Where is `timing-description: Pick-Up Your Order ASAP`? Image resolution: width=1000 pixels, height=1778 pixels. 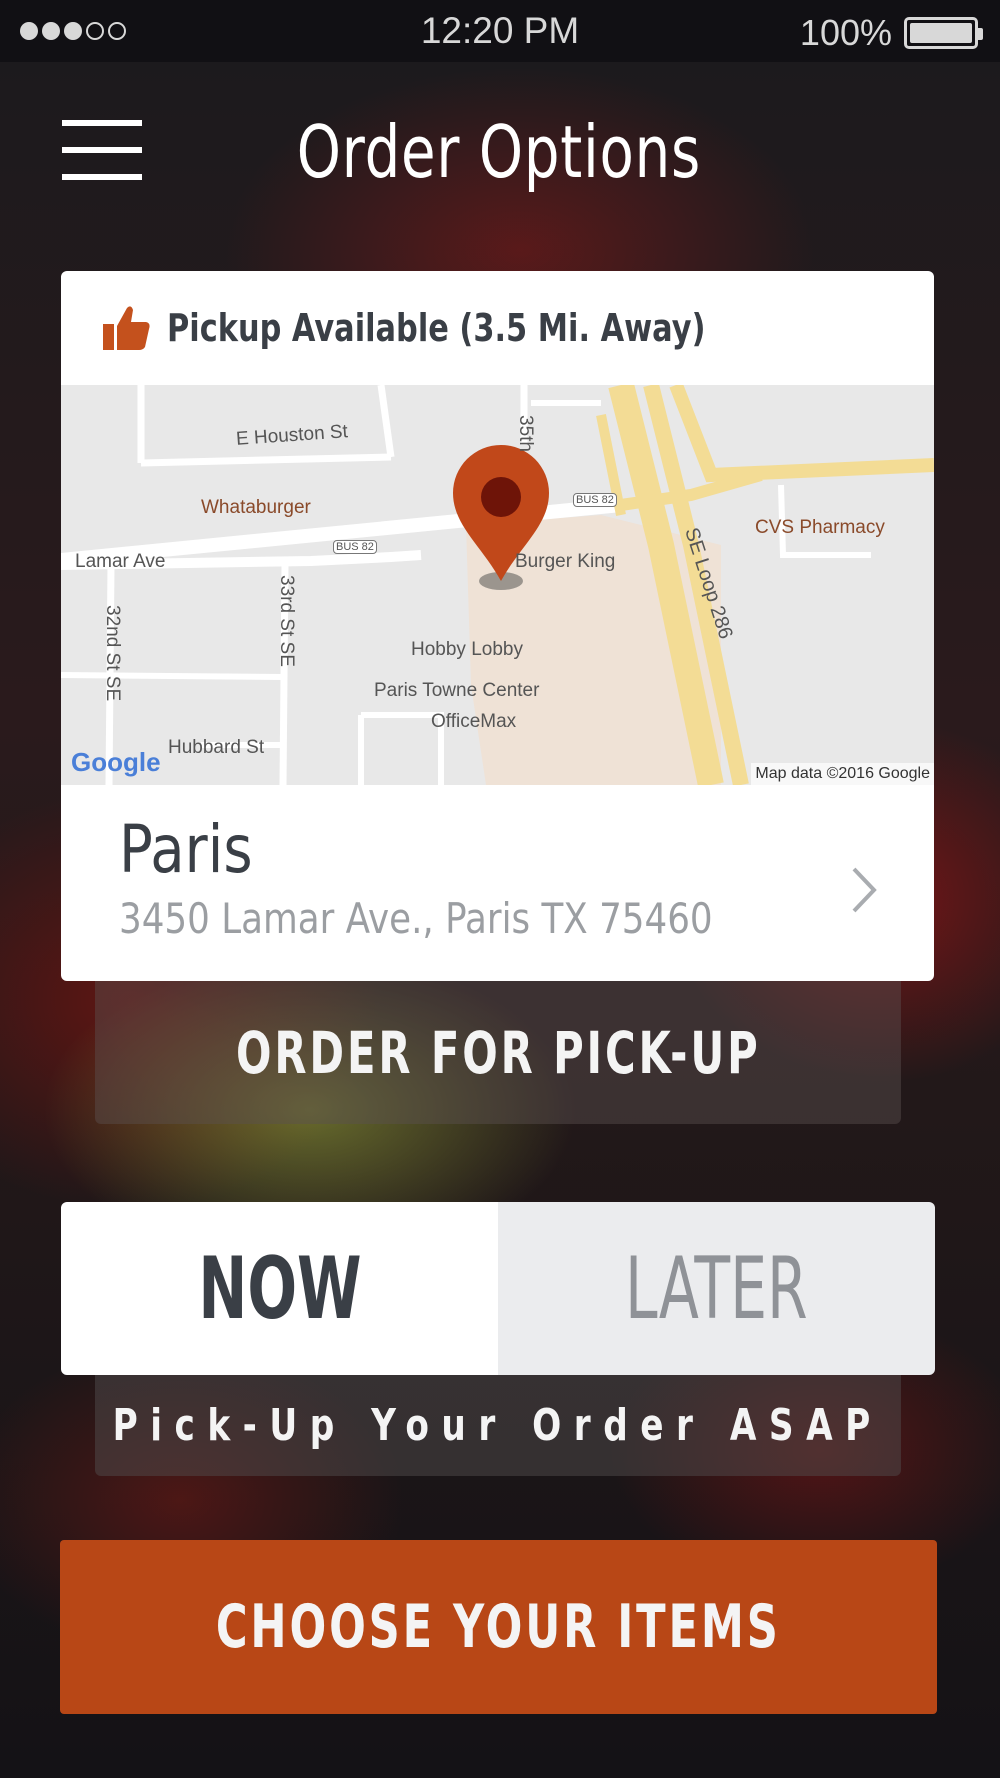 timing-description: Pick-Up Your Order ASAP is located at coordinates (498, 1425).